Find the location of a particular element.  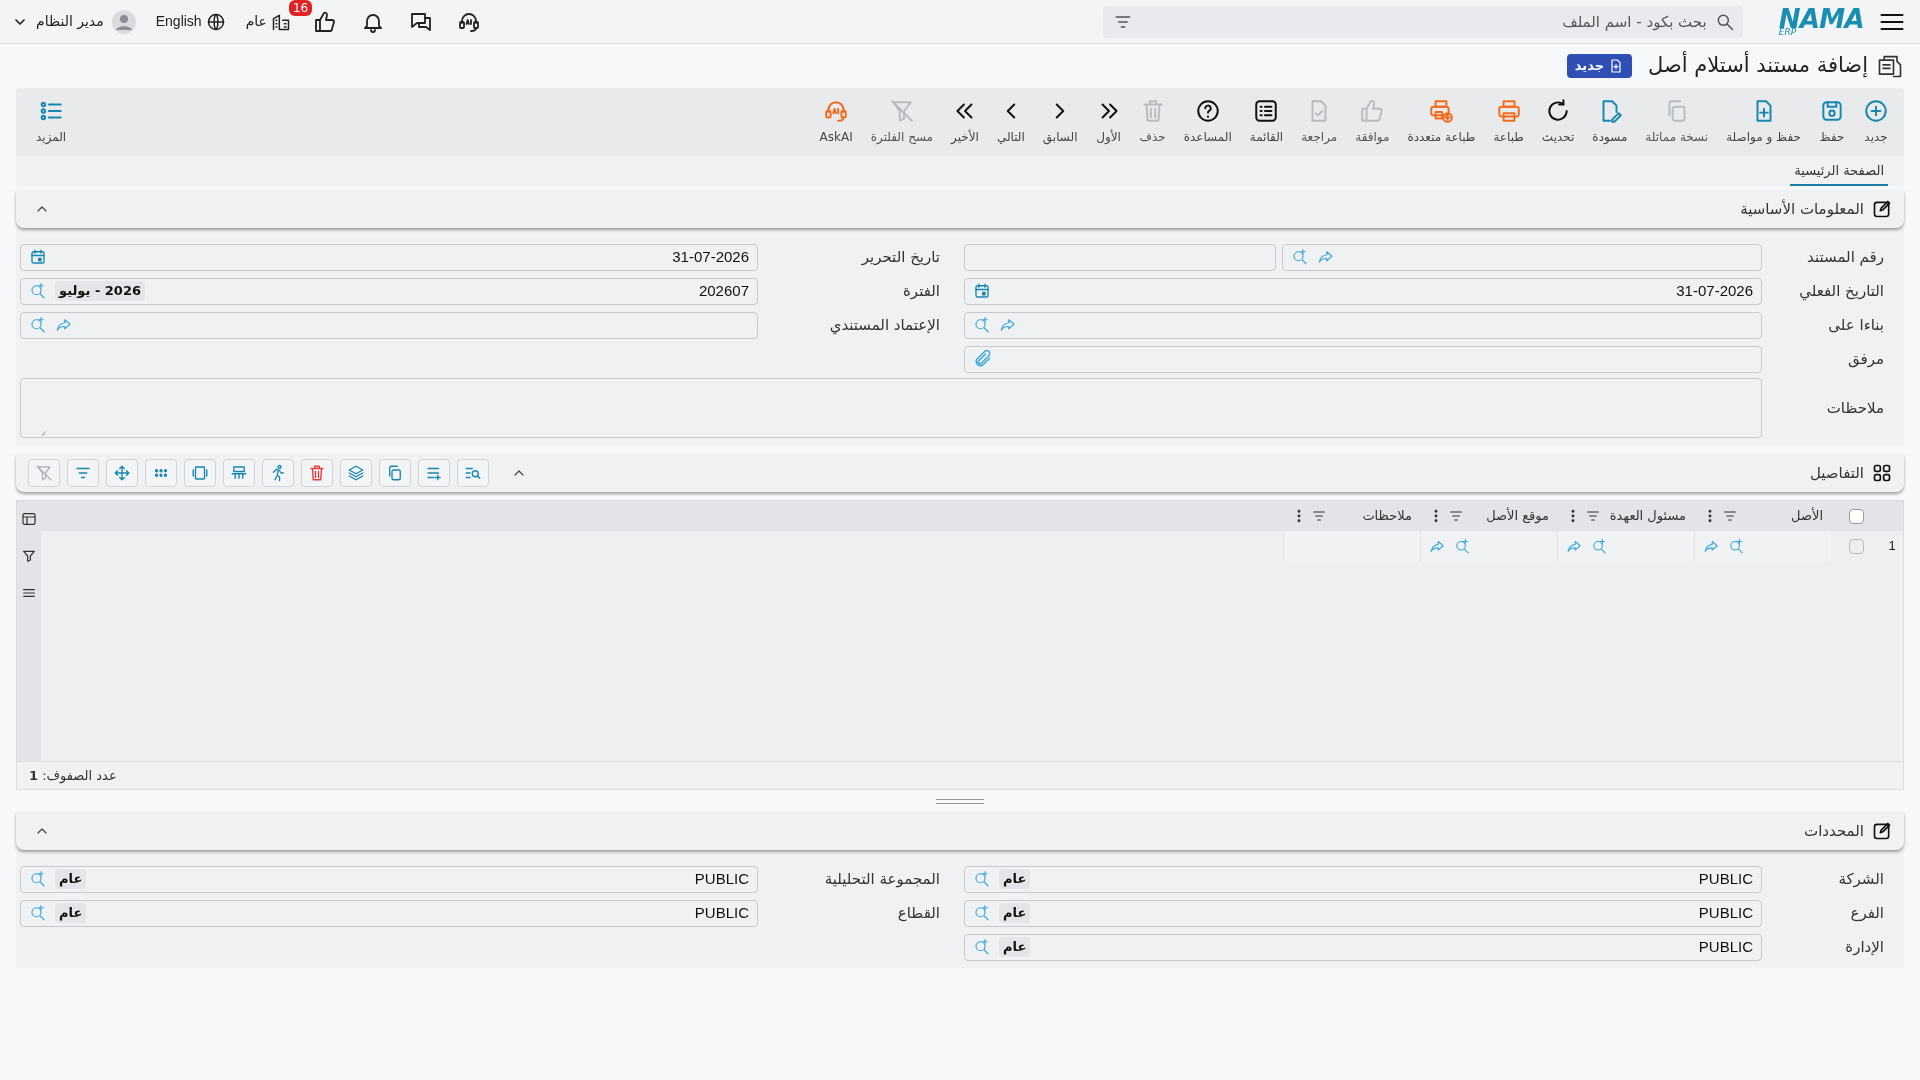

field-label: الإعتماد المستندي is located at coordinates (884, 325).